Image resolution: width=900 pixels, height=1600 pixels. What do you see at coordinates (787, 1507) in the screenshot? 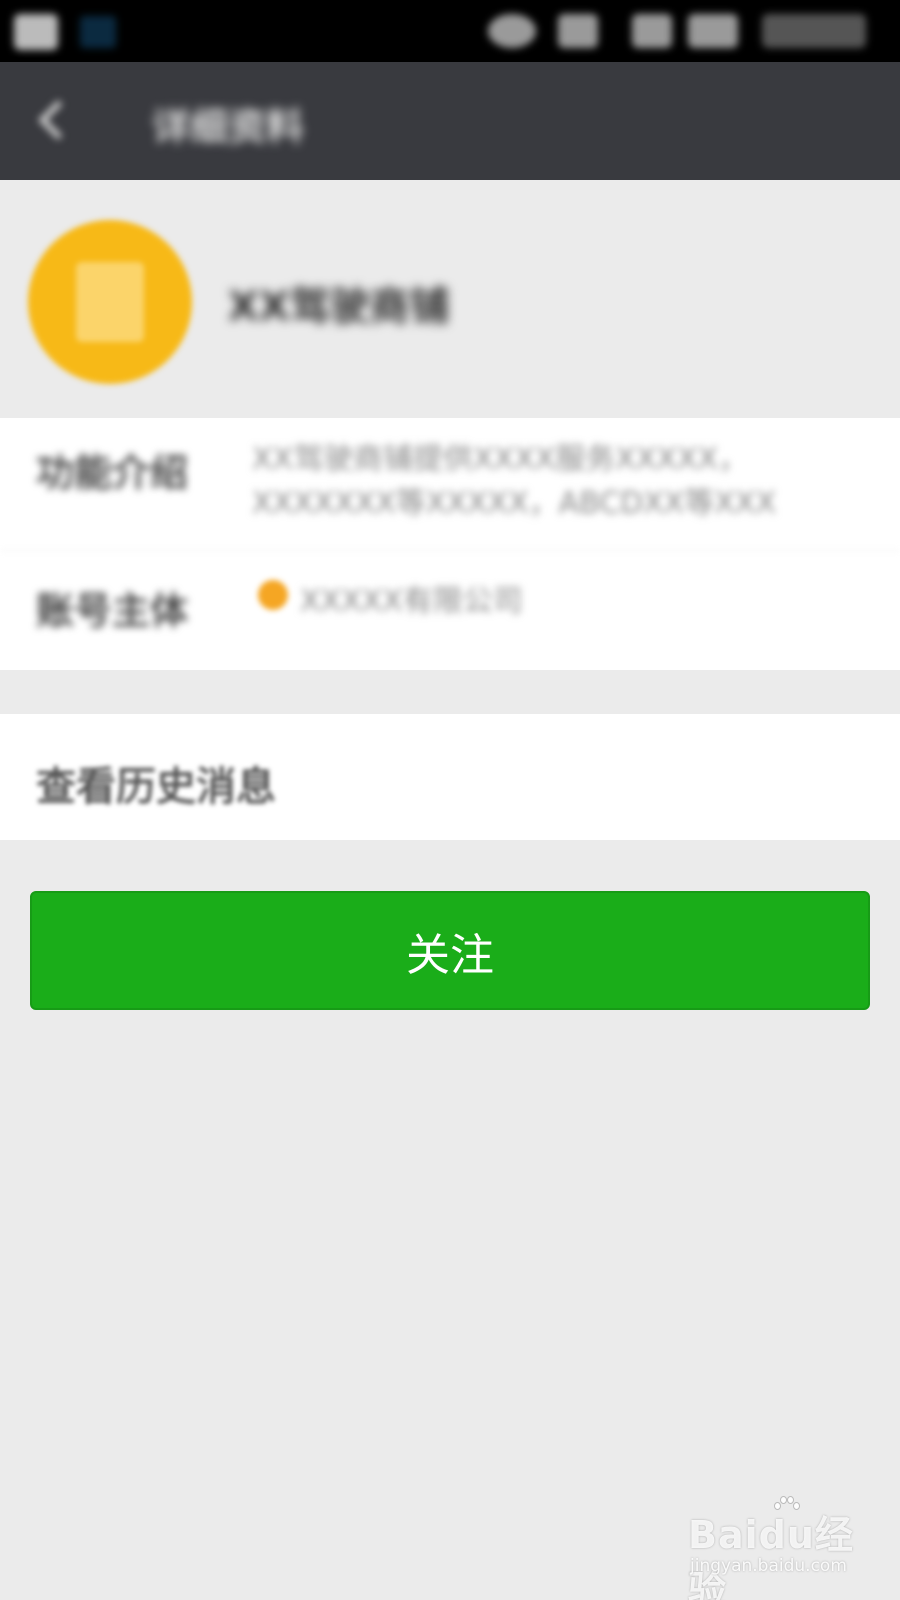
I see `paw-icon` at bounding box center [787, 1507].